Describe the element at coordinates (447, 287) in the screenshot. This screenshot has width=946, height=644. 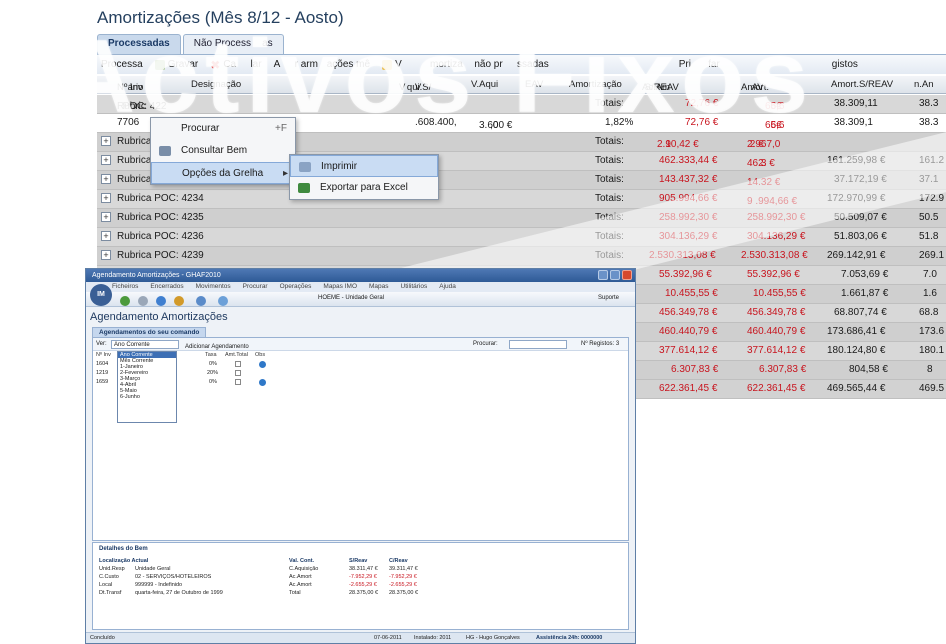
I see `menu-ajuda: Ajuda` at that location.